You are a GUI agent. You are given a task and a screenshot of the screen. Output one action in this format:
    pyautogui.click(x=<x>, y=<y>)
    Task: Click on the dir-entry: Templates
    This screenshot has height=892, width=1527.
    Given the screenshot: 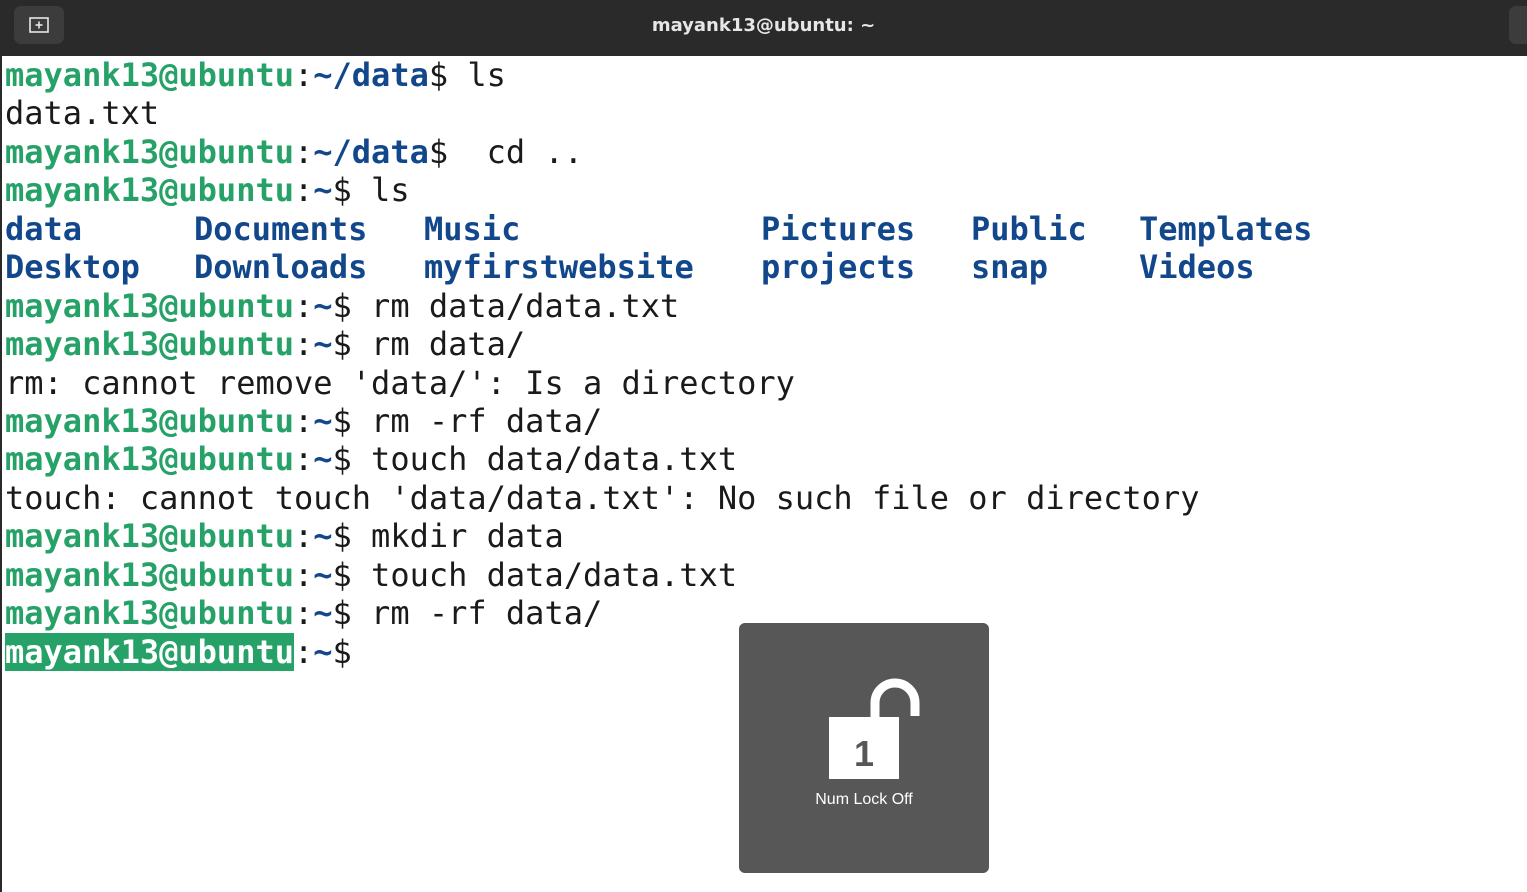 What is the action you would take?
    pyautogui.click(x=1226, y=228)
    